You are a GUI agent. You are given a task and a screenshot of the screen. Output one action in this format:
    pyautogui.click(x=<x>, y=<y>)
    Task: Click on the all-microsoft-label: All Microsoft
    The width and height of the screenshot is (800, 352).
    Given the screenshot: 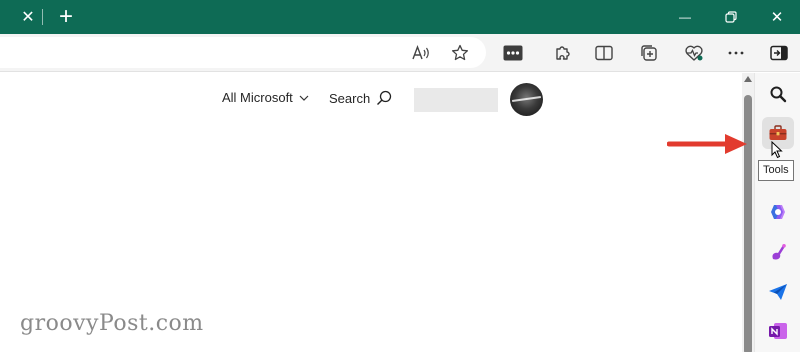 What is the action you would take?
    pyautogui.click(x=257, y=97)
    